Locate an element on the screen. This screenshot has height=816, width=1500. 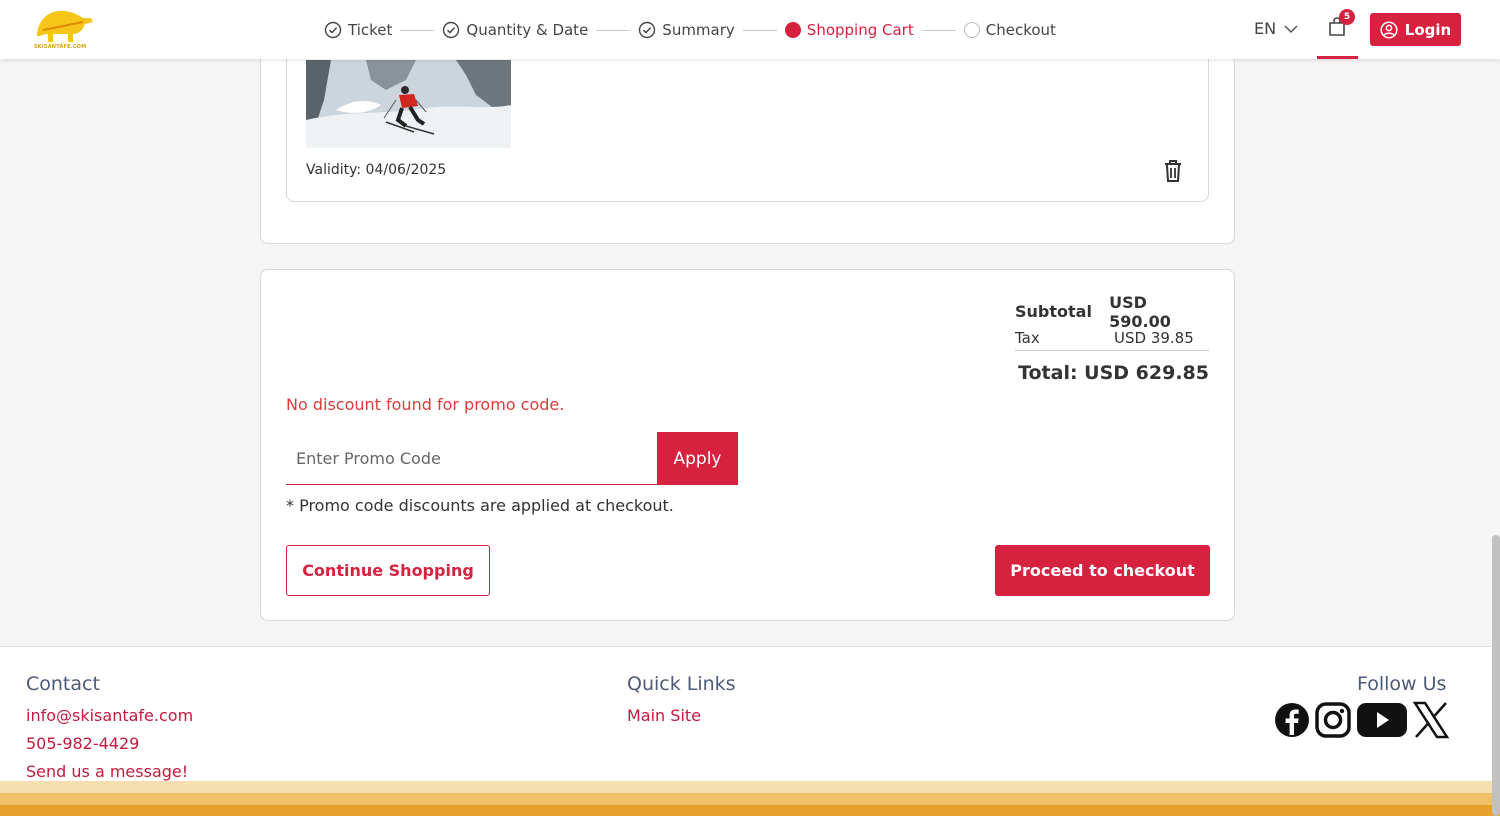
promo-code-input is located at coordinates (472, 458).